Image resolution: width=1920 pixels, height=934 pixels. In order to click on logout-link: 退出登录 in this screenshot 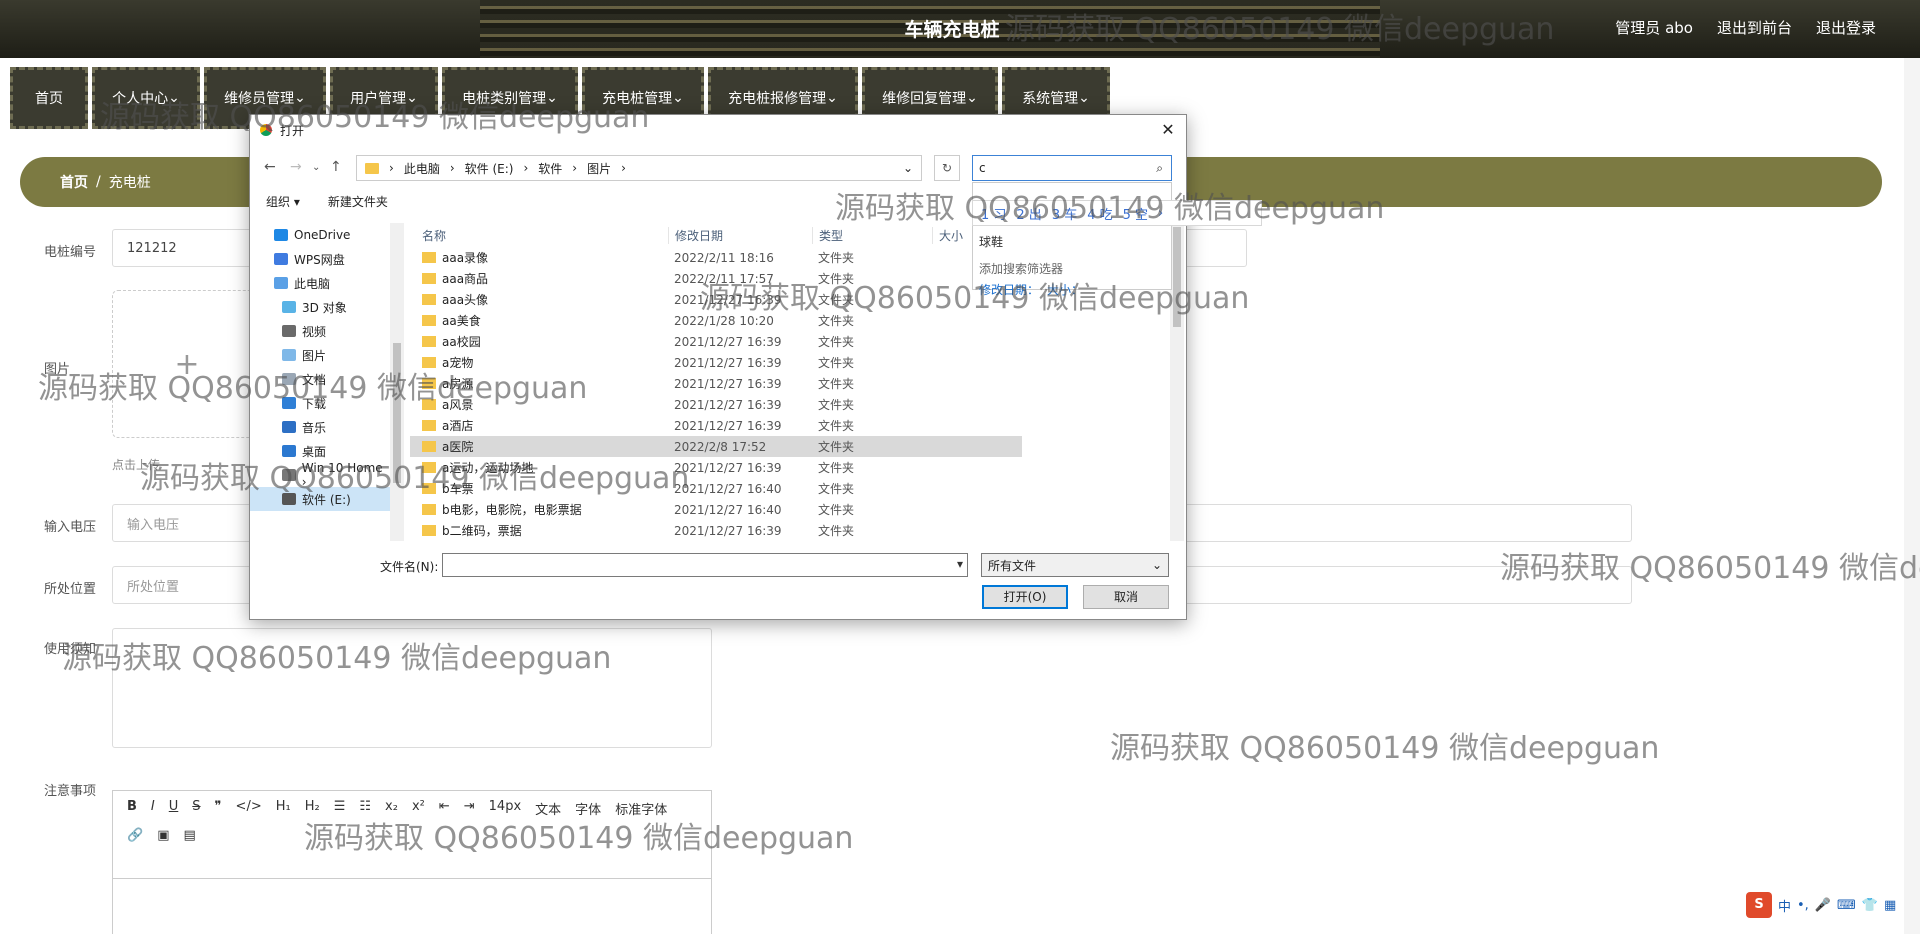, I will do `click(1846, 27)`.